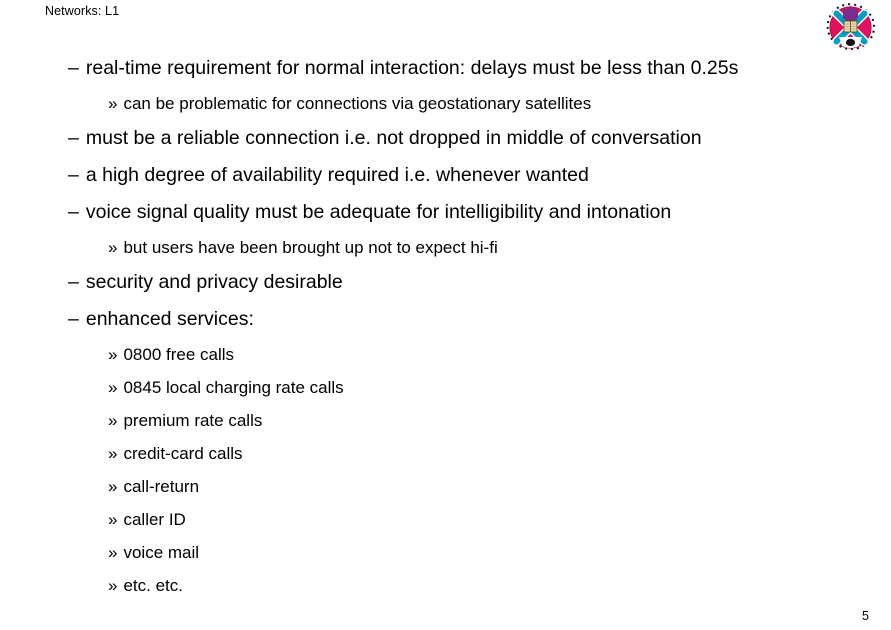 The image size is (891, 630). I want to click on bullet-item: – enhanced services:, so click(445, 319).